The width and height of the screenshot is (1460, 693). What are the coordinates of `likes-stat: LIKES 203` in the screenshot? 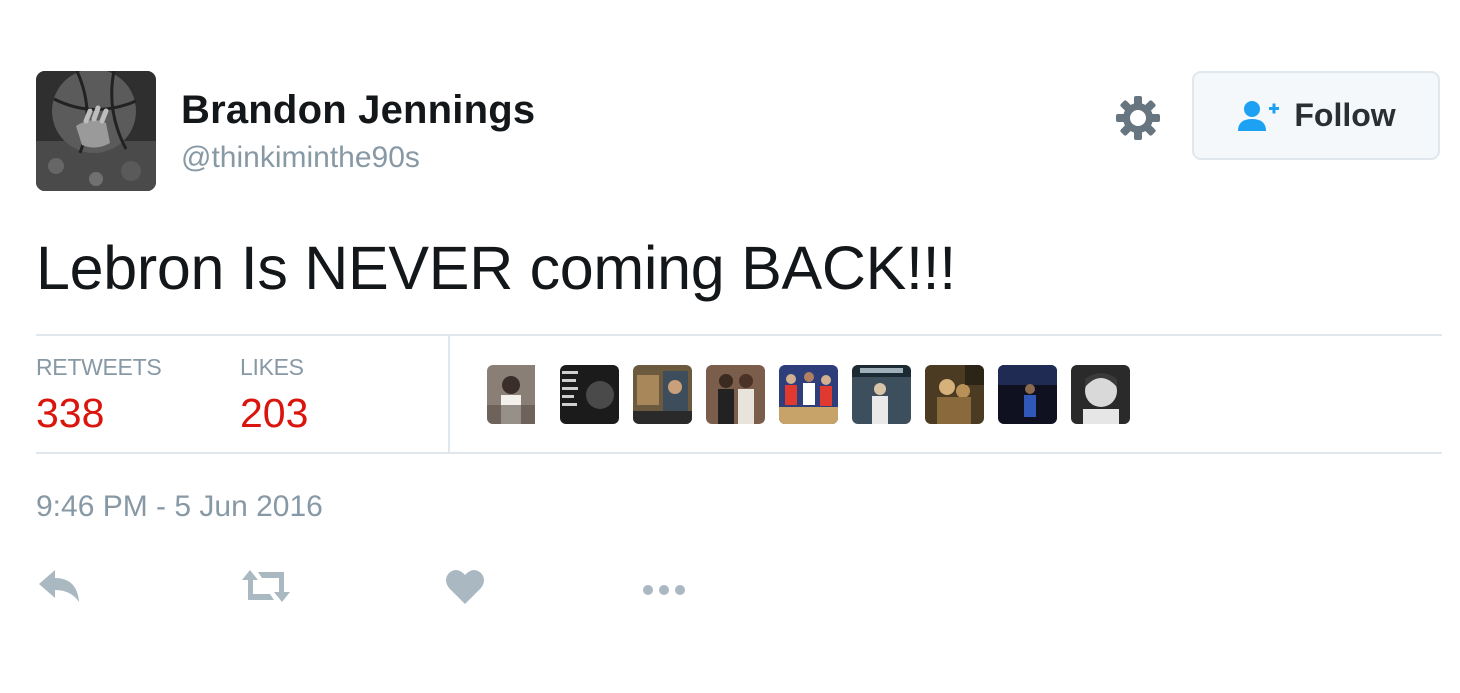 It's located at (274, 395).